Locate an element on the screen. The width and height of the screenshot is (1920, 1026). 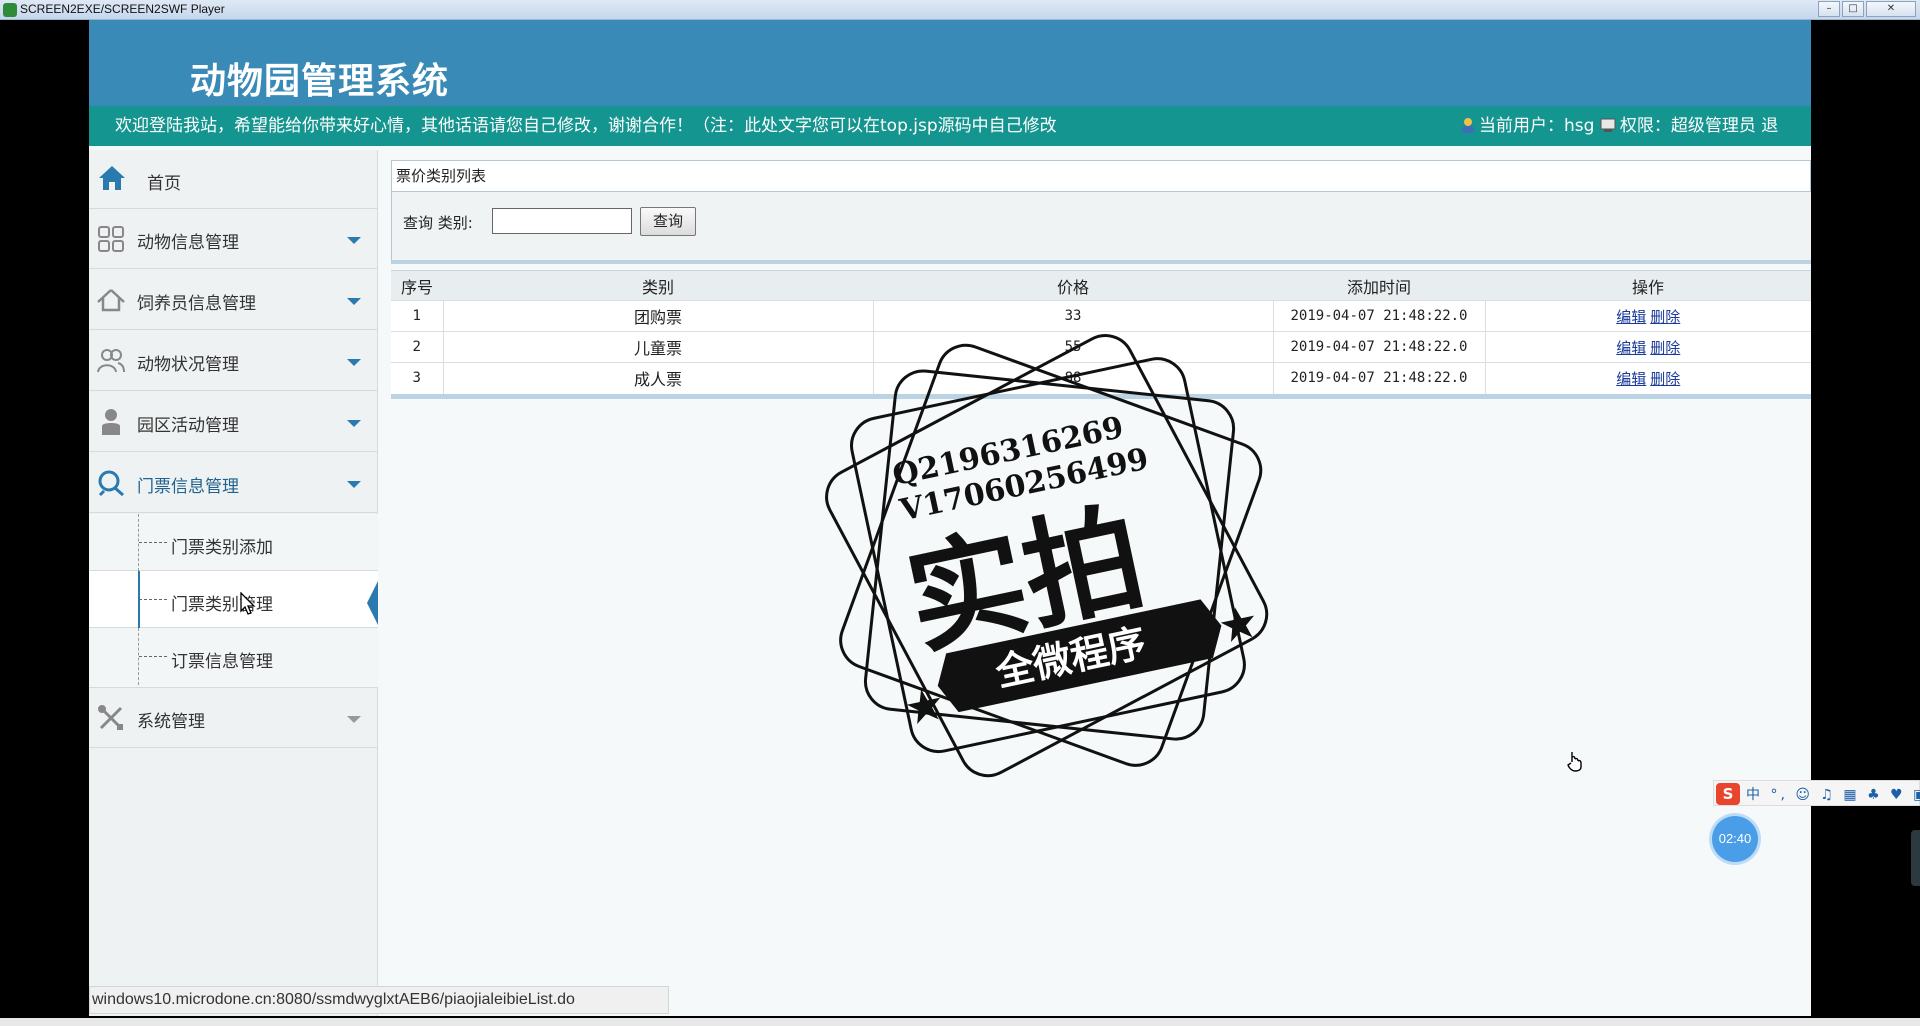
current-user-label: 当前用户：hsg is located at coordinates (1537, 126).